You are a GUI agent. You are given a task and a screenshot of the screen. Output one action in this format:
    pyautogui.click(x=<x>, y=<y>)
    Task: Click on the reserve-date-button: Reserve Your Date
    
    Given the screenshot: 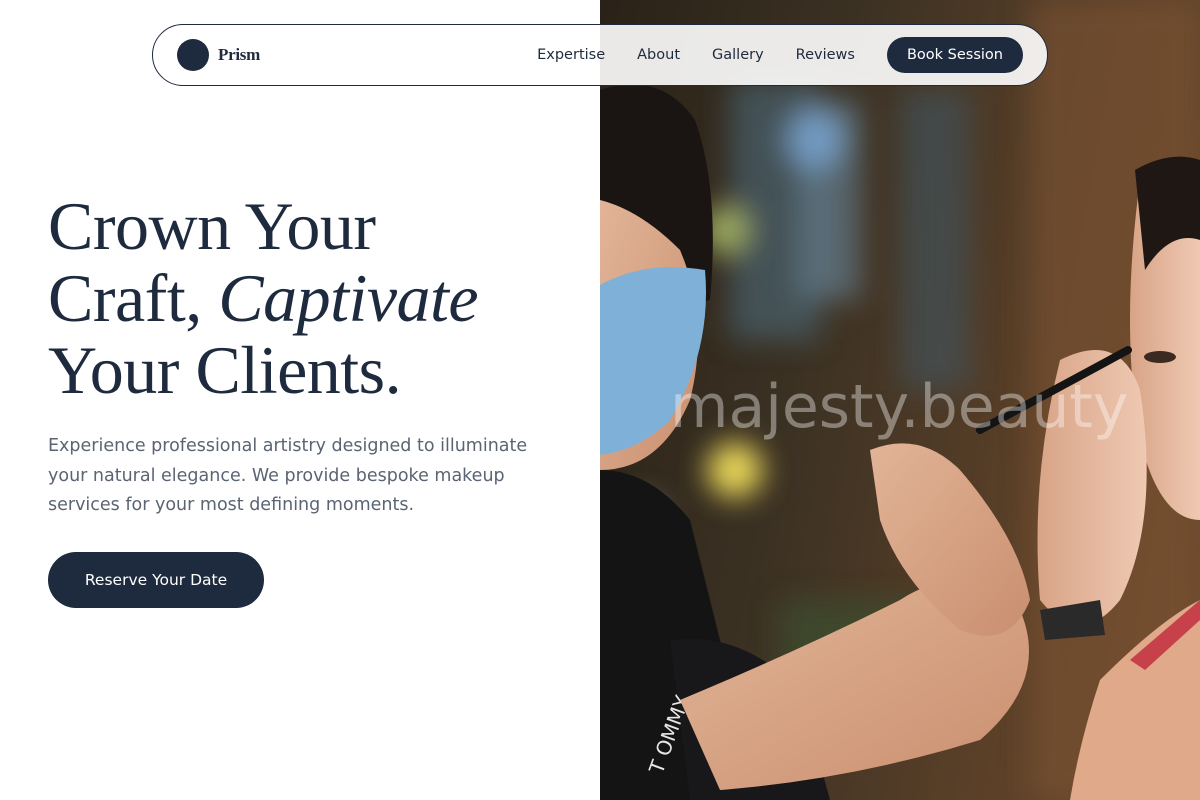 What is the action you would take?
    pyautogui.click(x=156, y=580)
    